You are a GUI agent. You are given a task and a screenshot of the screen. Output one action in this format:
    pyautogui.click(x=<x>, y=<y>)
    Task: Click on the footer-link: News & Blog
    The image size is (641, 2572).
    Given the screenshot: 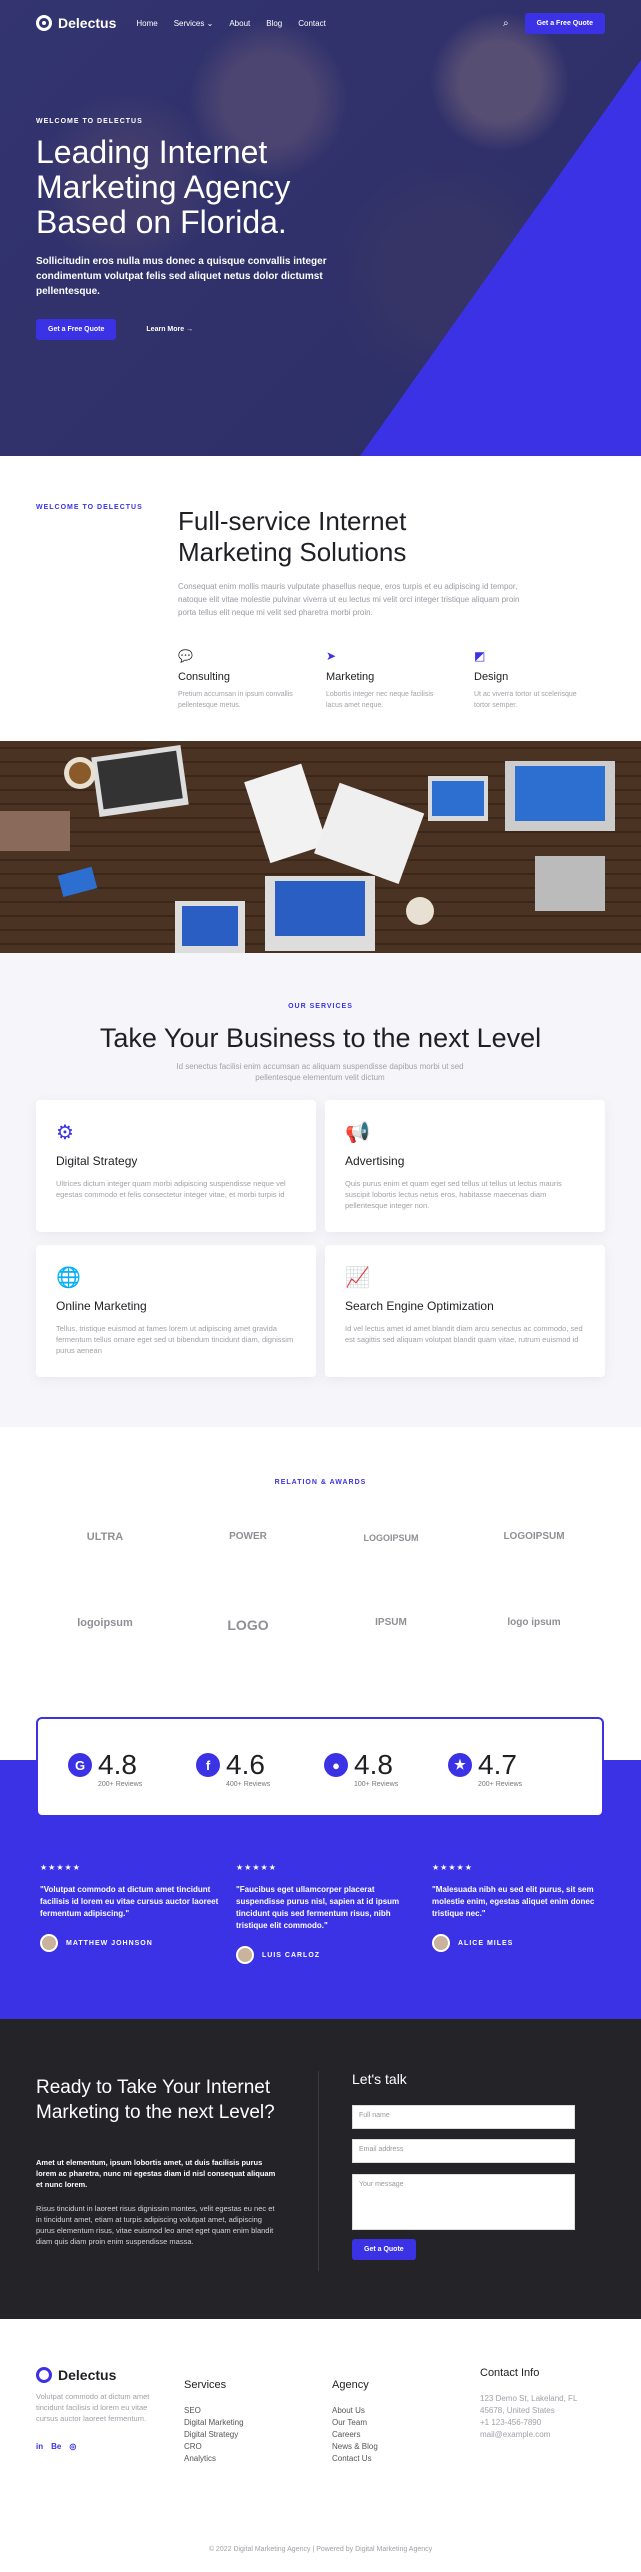 What is the action you would take?
    pyautogui.click(x=355, y=2447)
    